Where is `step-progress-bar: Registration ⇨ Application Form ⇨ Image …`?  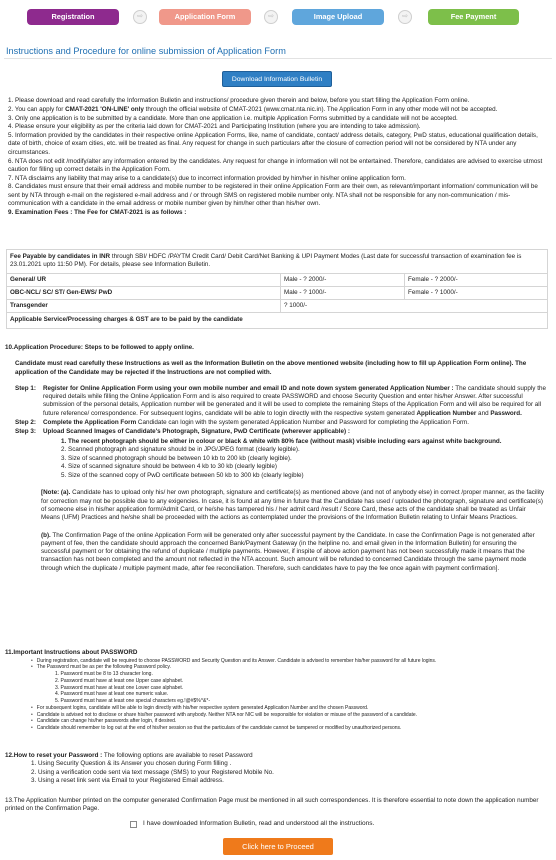
step-progress-bar: Registration ⇨ Application Form ⇨ Image … is located at coordinates (278, 17).